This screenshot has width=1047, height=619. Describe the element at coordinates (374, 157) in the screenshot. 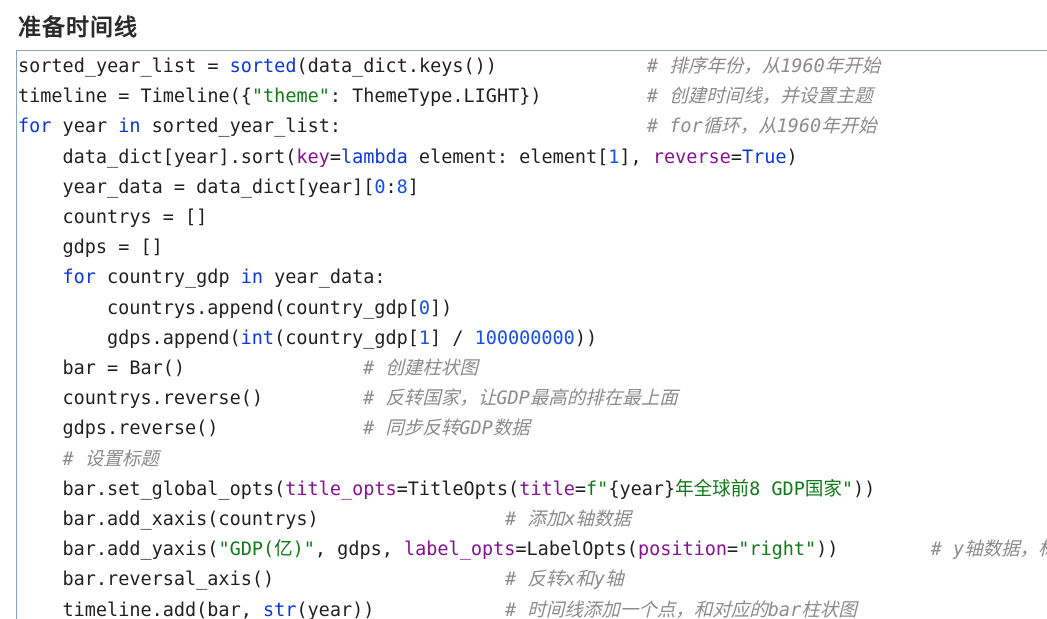

I see `code-token: lambda` at that location.